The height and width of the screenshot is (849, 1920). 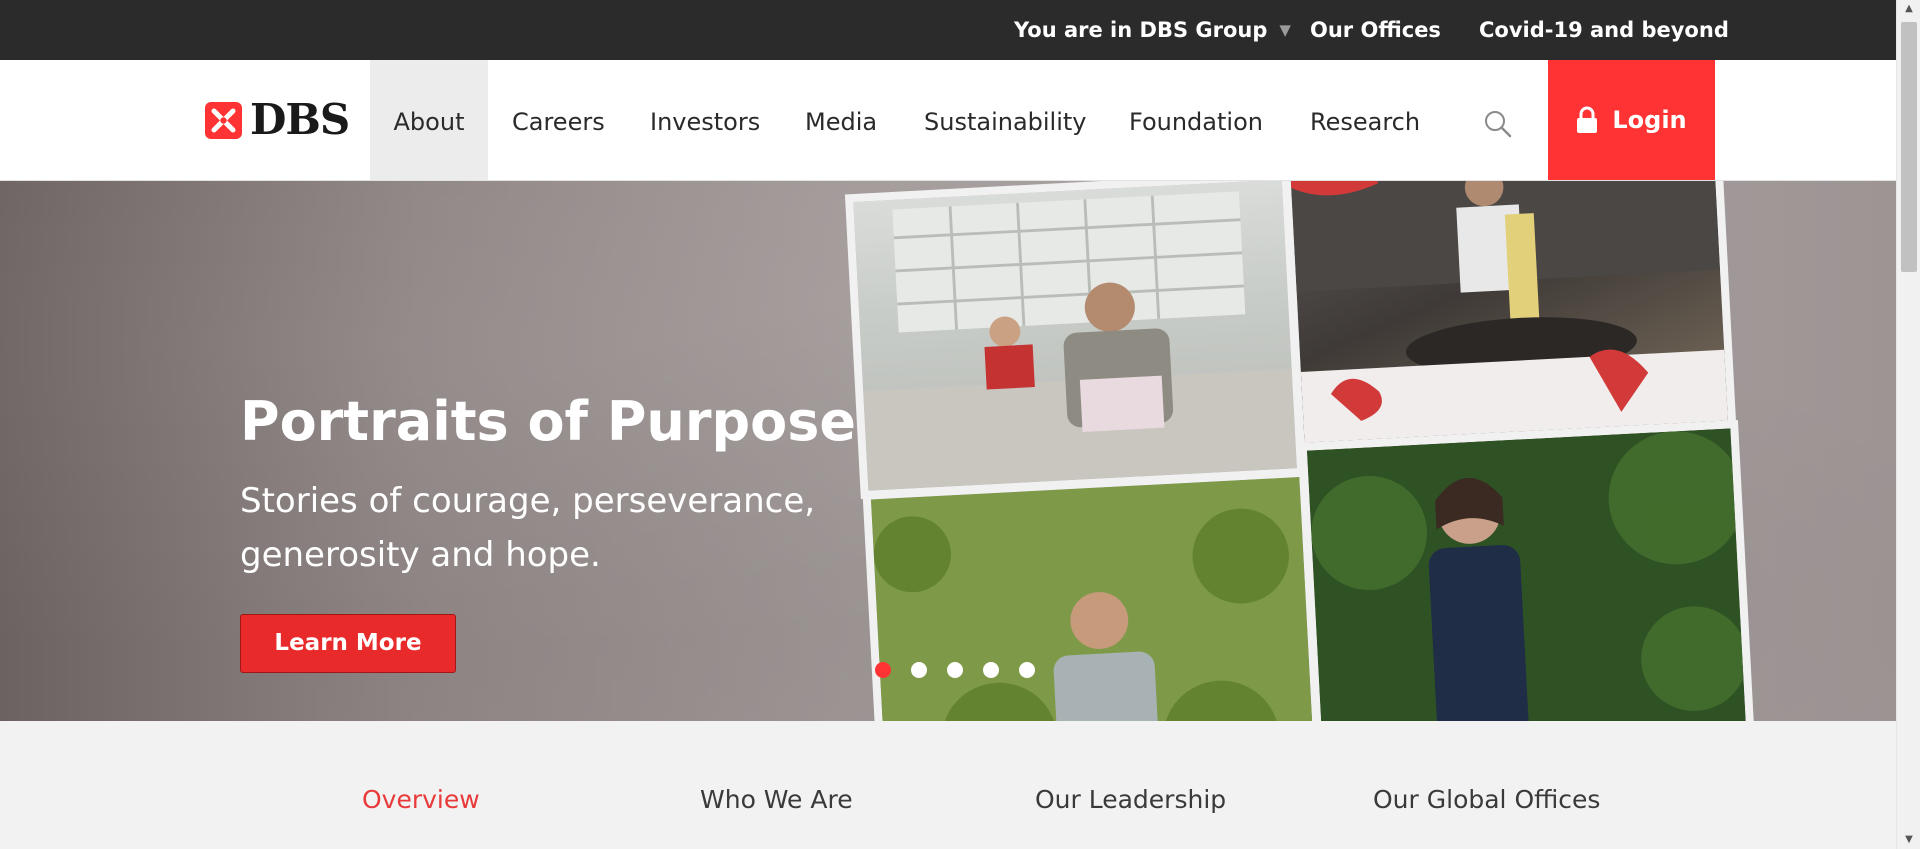 I want to click on photo-man-at-table, so click(x=1075, y=340).